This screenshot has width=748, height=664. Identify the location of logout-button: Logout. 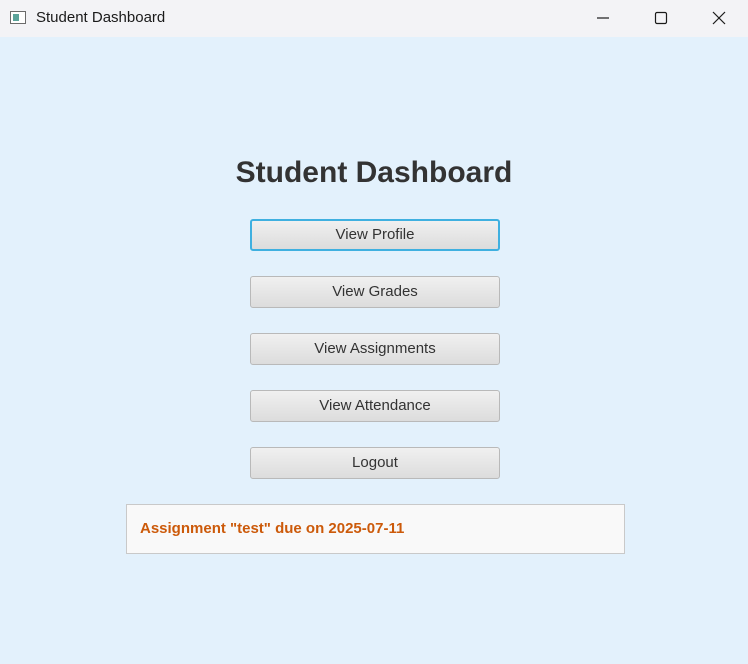
(375, 463).